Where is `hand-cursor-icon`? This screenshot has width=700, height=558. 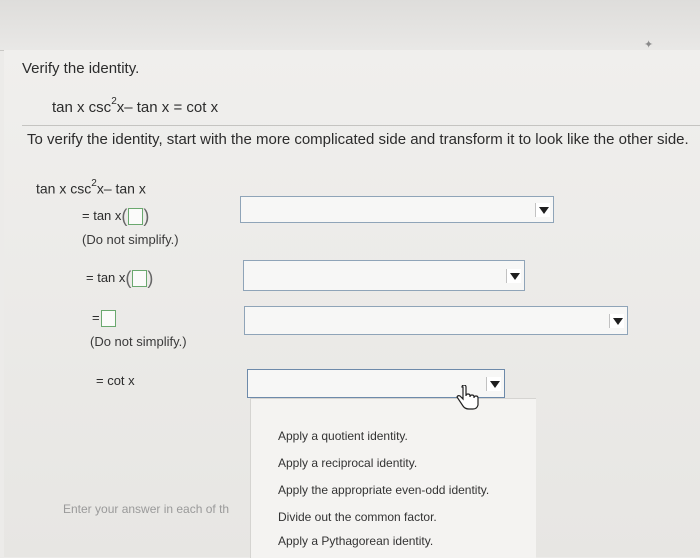
hand-cursor-icon is located at coordinates (467, 397).